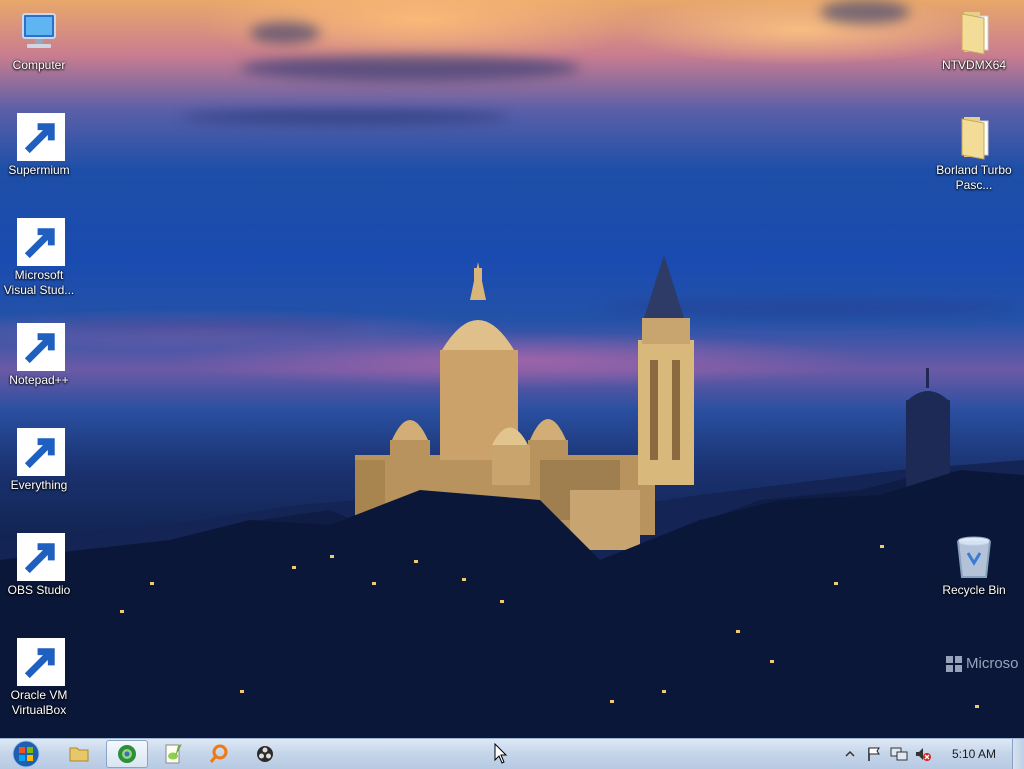  Describe the element at coordinates (974, 754) in the screenshot. I see `system-clock: 5:10 AM` at that location.